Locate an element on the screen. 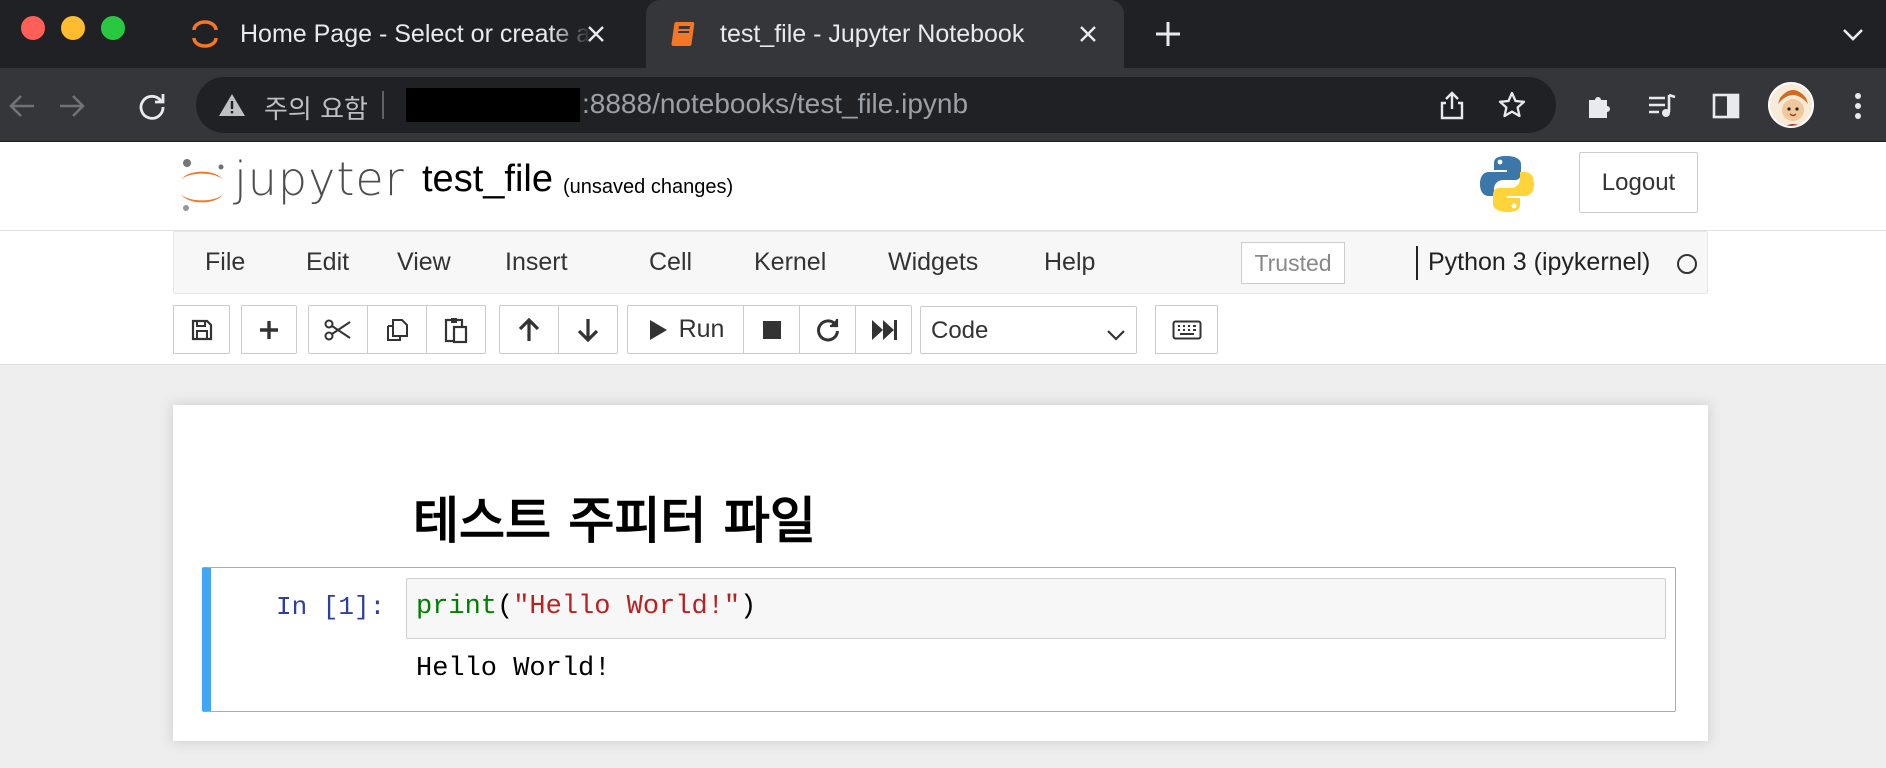 This screenshot has height=768, width=1886. run-button: Run is located at coordinates (685, 329).